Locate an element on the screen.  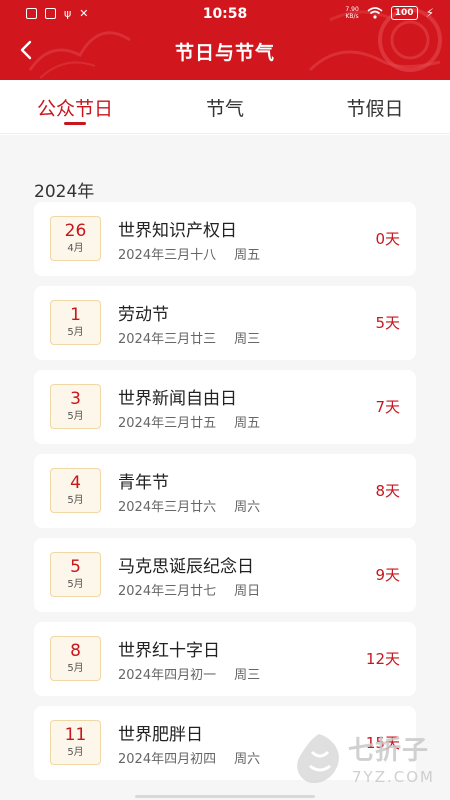
tab-bar: 公众节日 节气 节假日 is located at coordinates (225, 107).